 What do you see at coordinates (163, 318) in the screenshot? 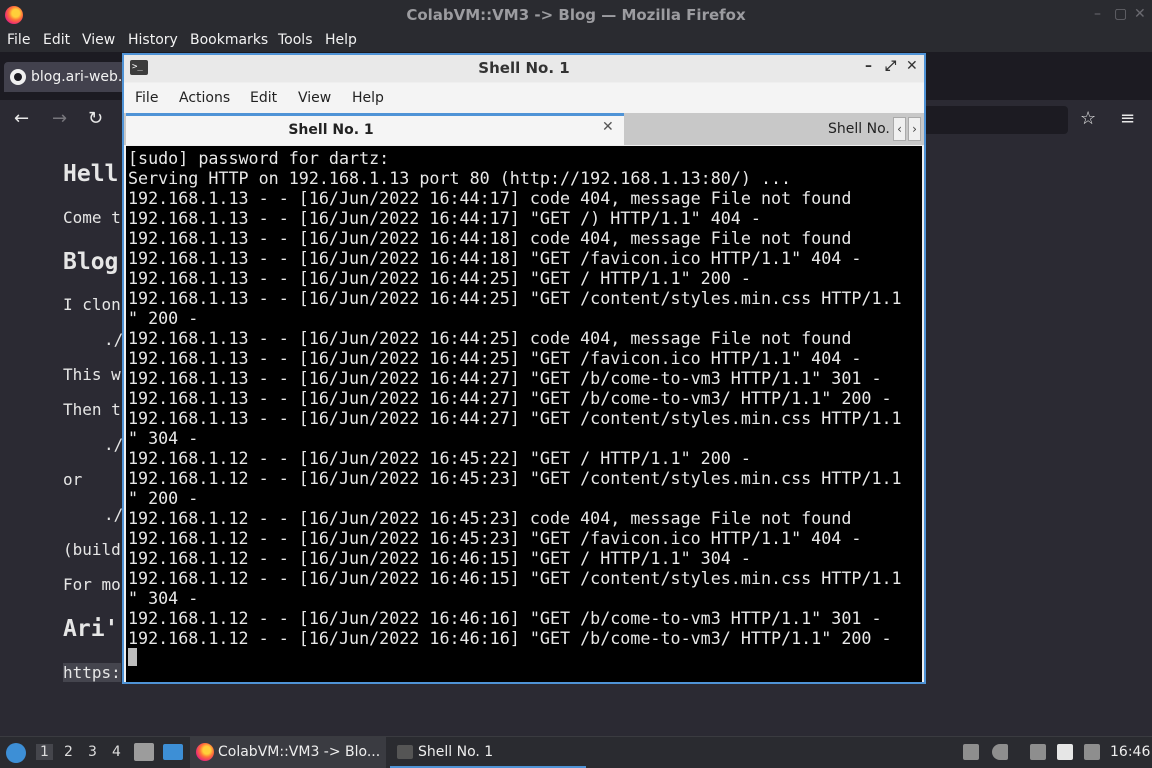
I see `terminal-line: " 200 -` at bounding box center [163, 318].